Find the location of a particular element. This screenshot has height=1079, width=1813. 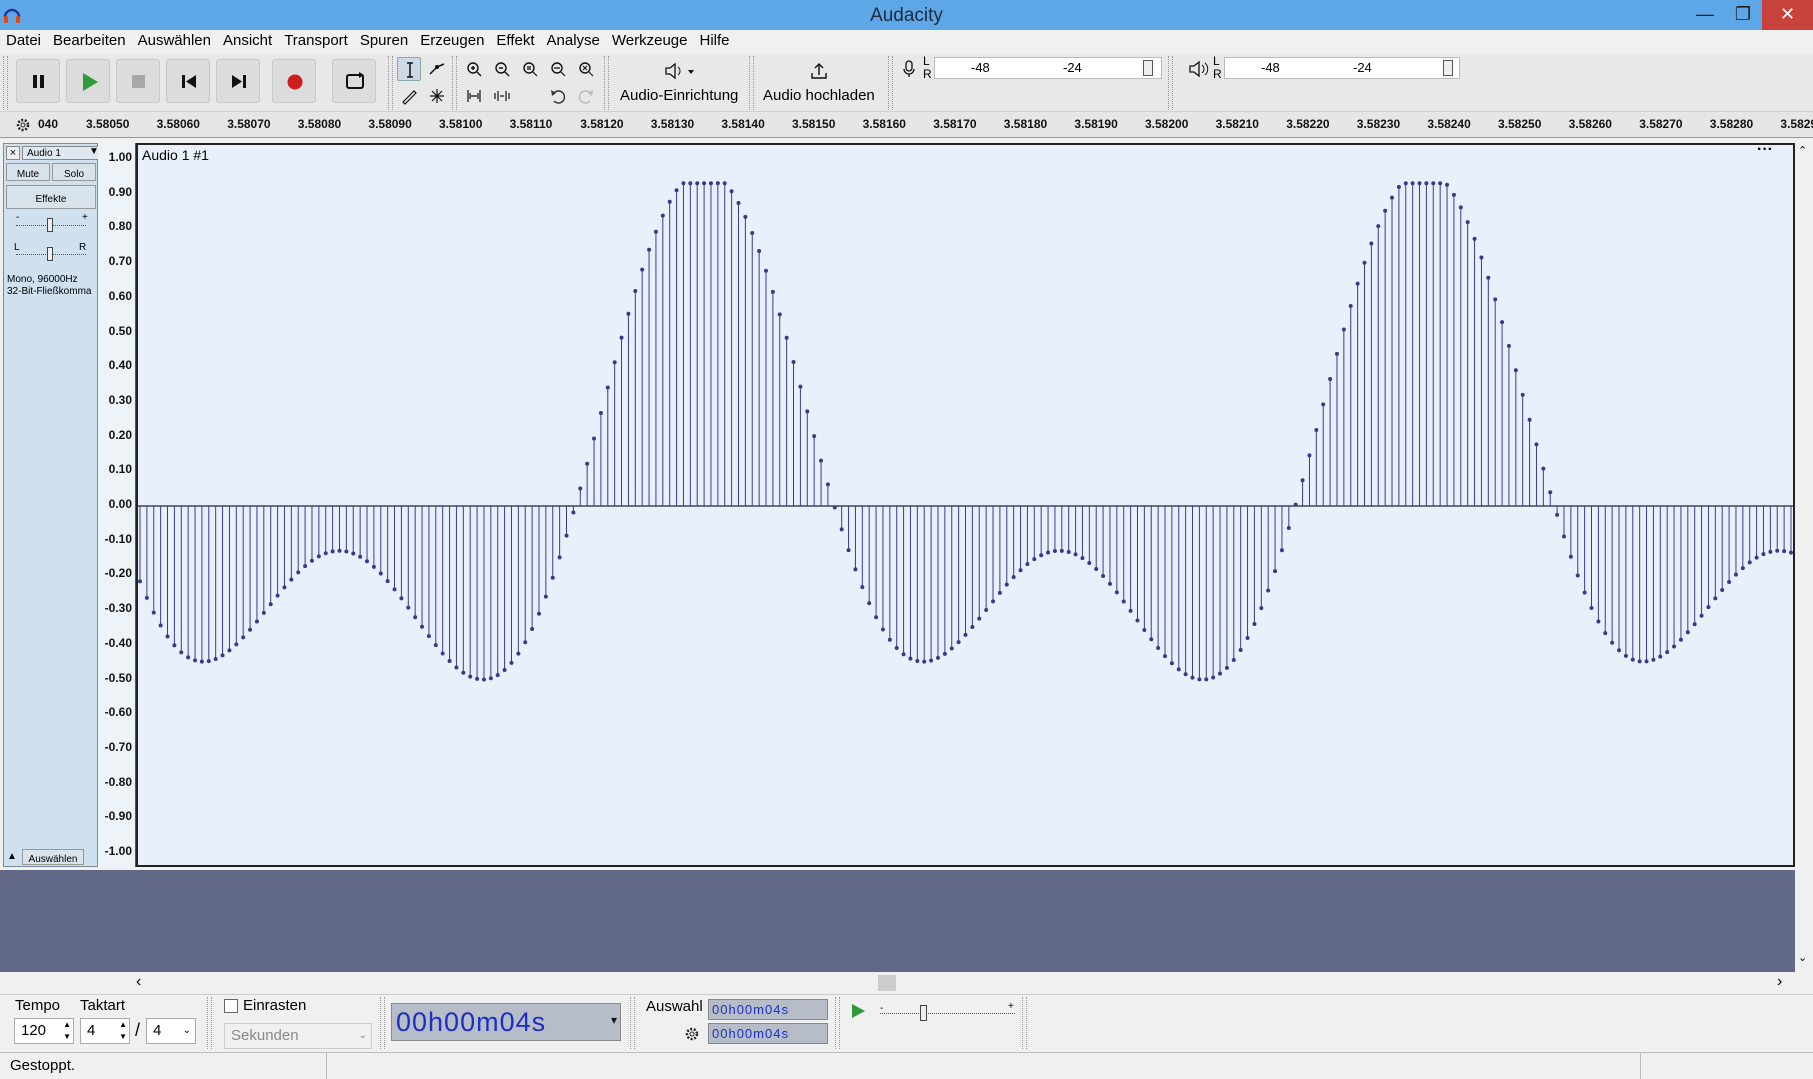

pan-slider is located at coordinates (50, 254).